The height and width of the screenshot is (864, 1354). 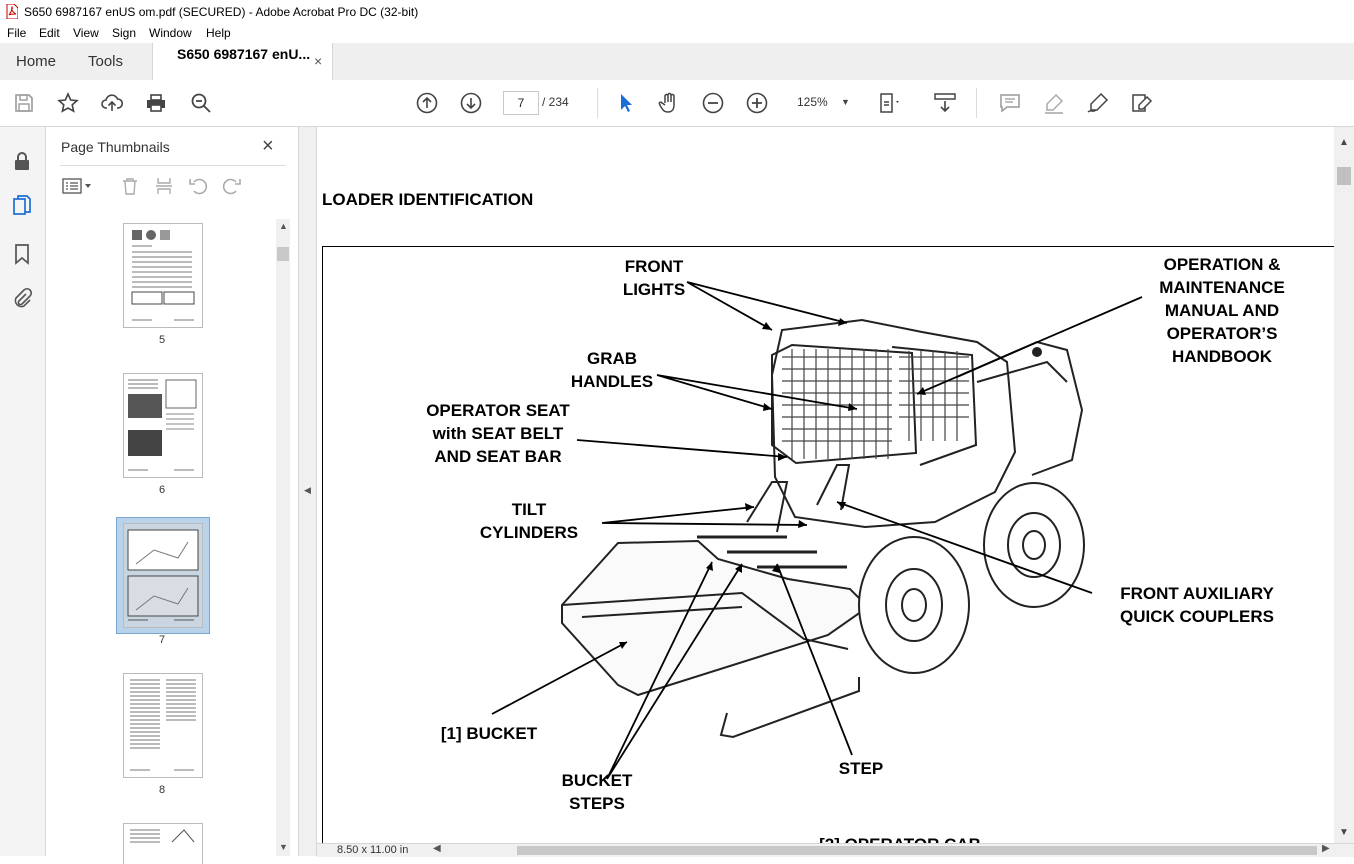 I want to click on label-line: CYLINDERS, so click(x=529, y=532).